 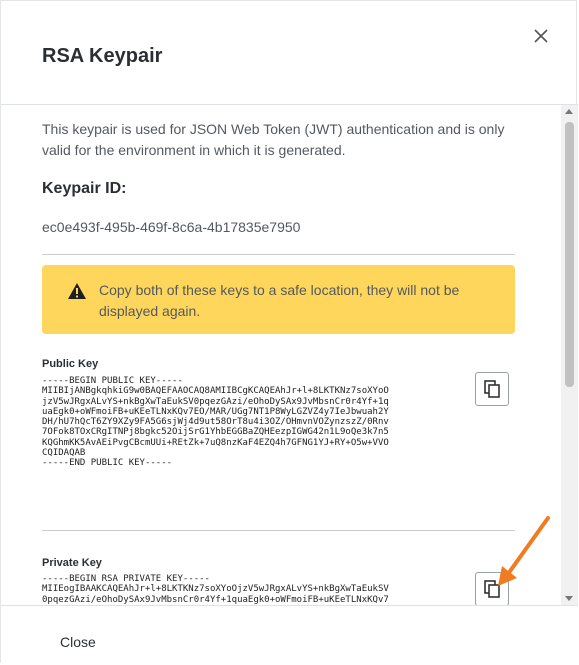 I want to click on dialog-scrollbar, so click(x=569, y=355).